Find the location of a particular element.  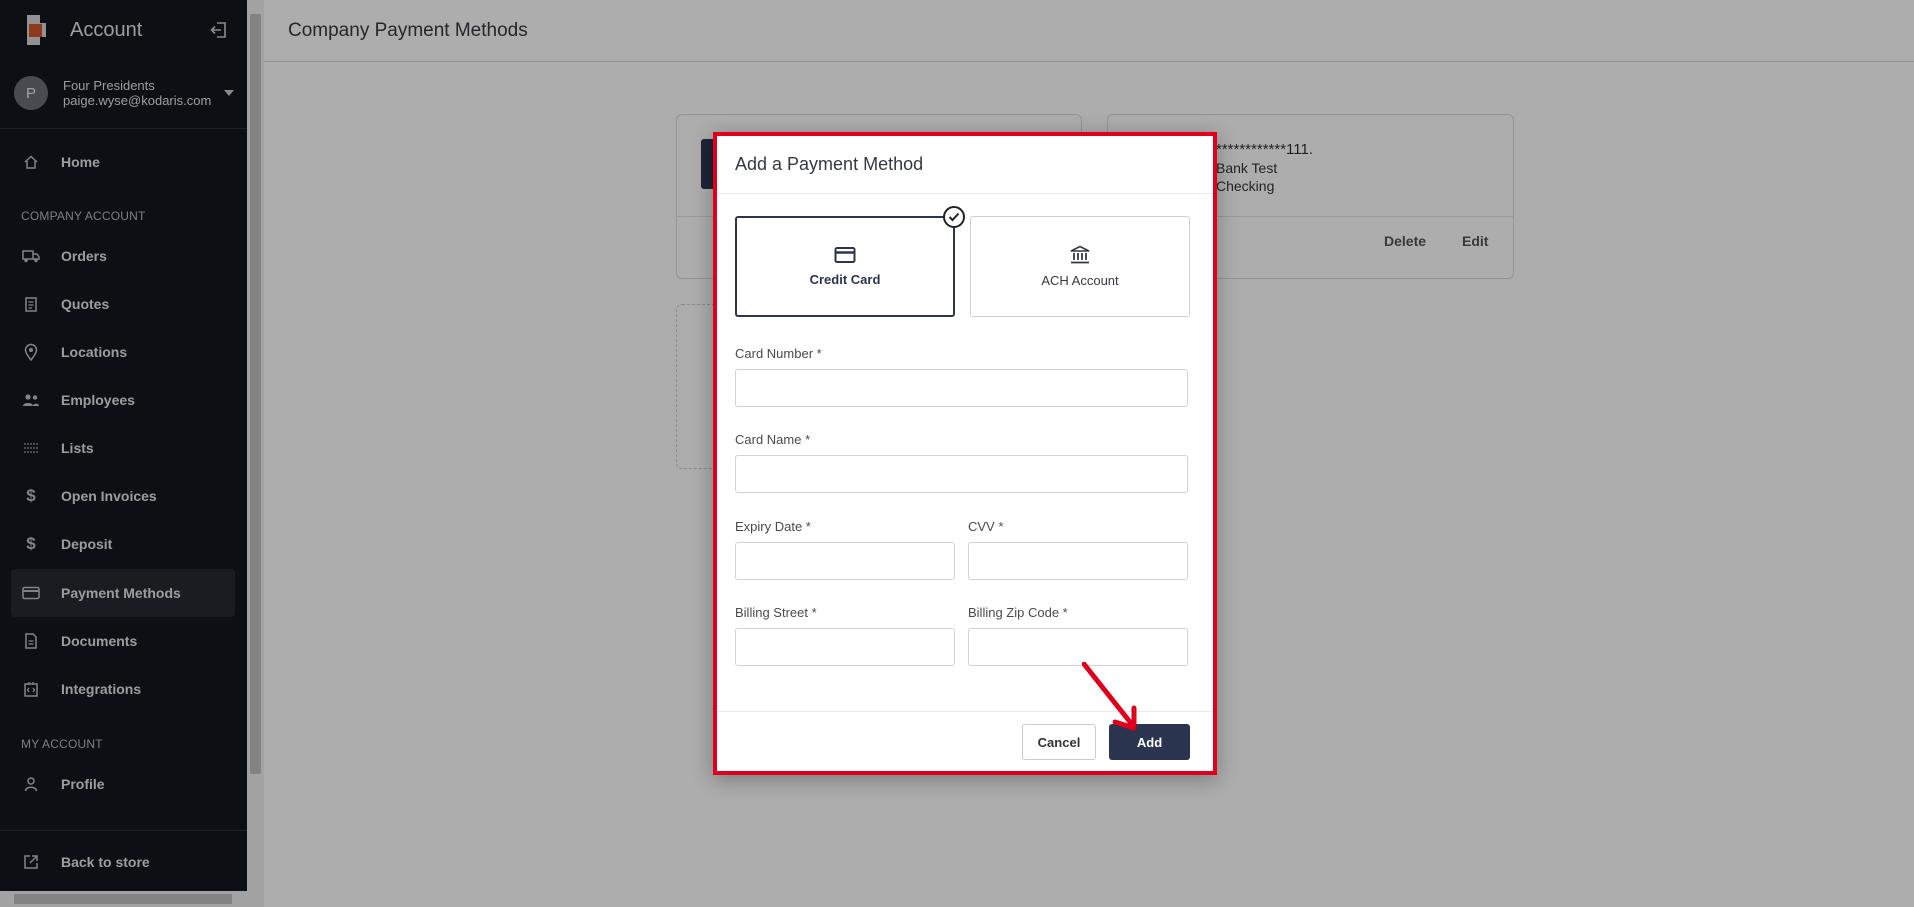

card-number-label: Card Number * is located at coordinates (778, 353).